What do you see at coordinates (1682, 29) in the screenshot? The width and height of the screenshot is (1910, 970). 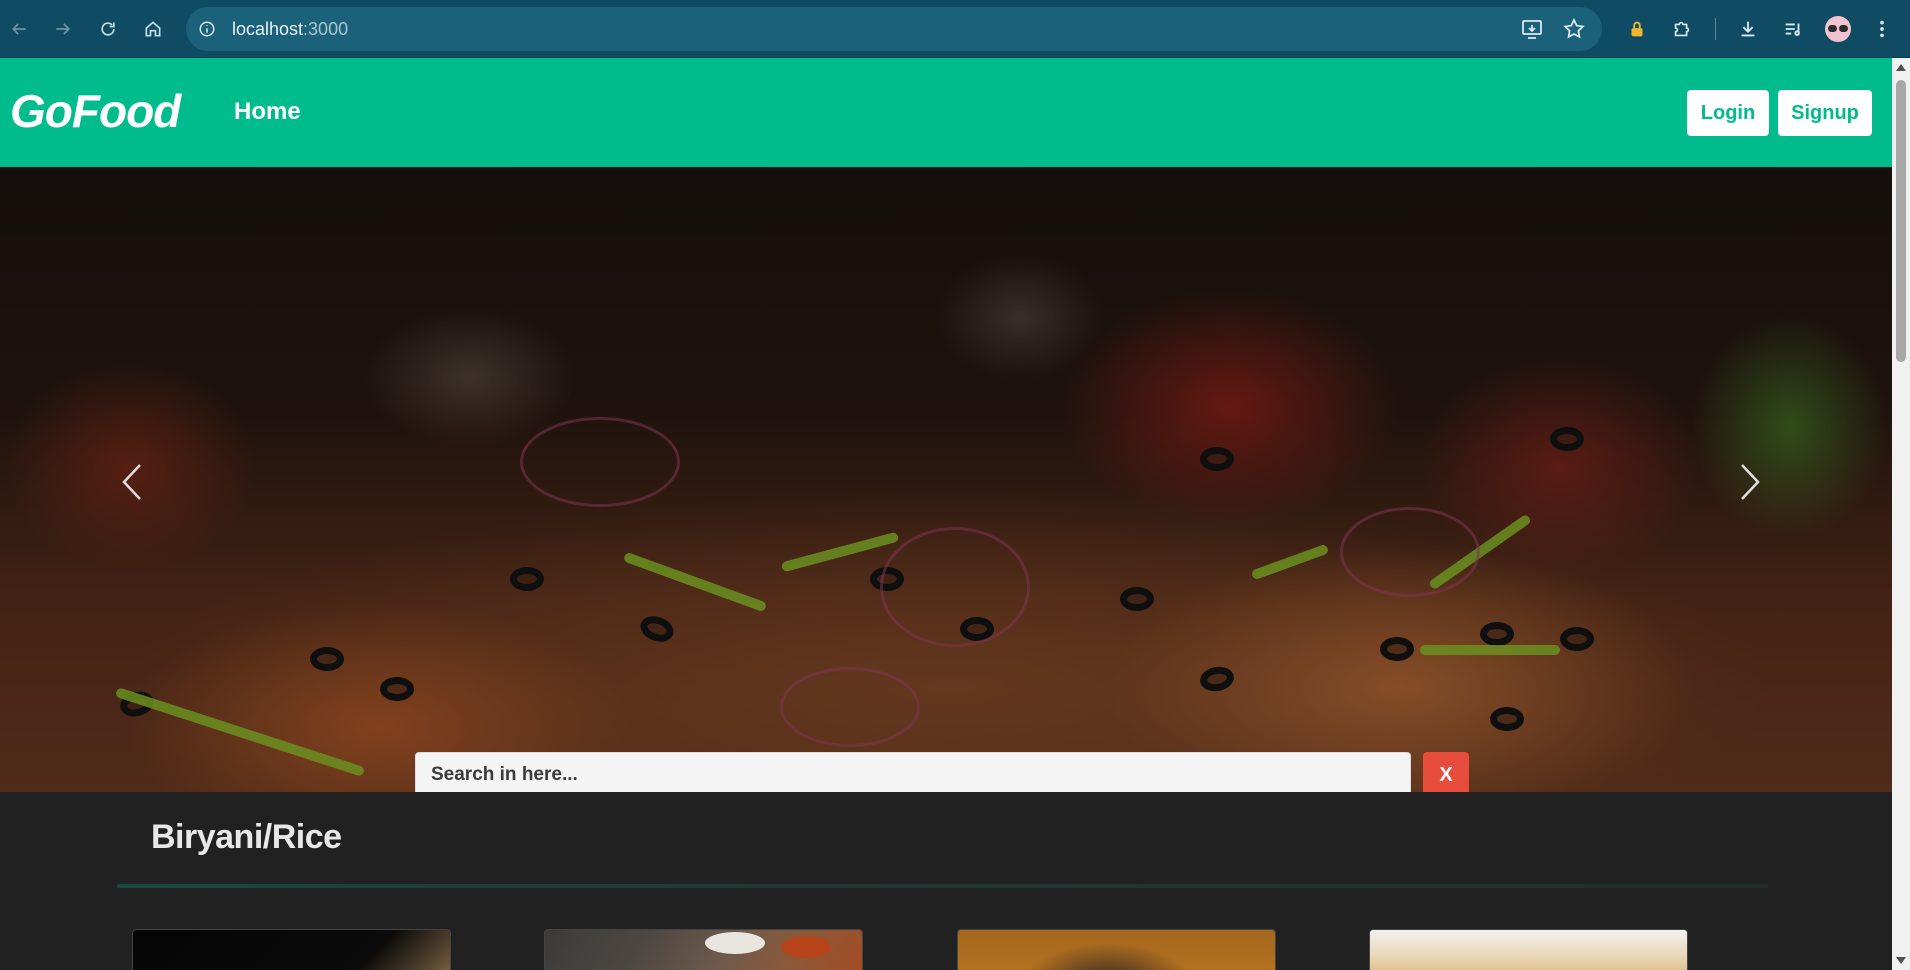 I see `extensions-puzzle-icon` at bounding box center [1682, 29].